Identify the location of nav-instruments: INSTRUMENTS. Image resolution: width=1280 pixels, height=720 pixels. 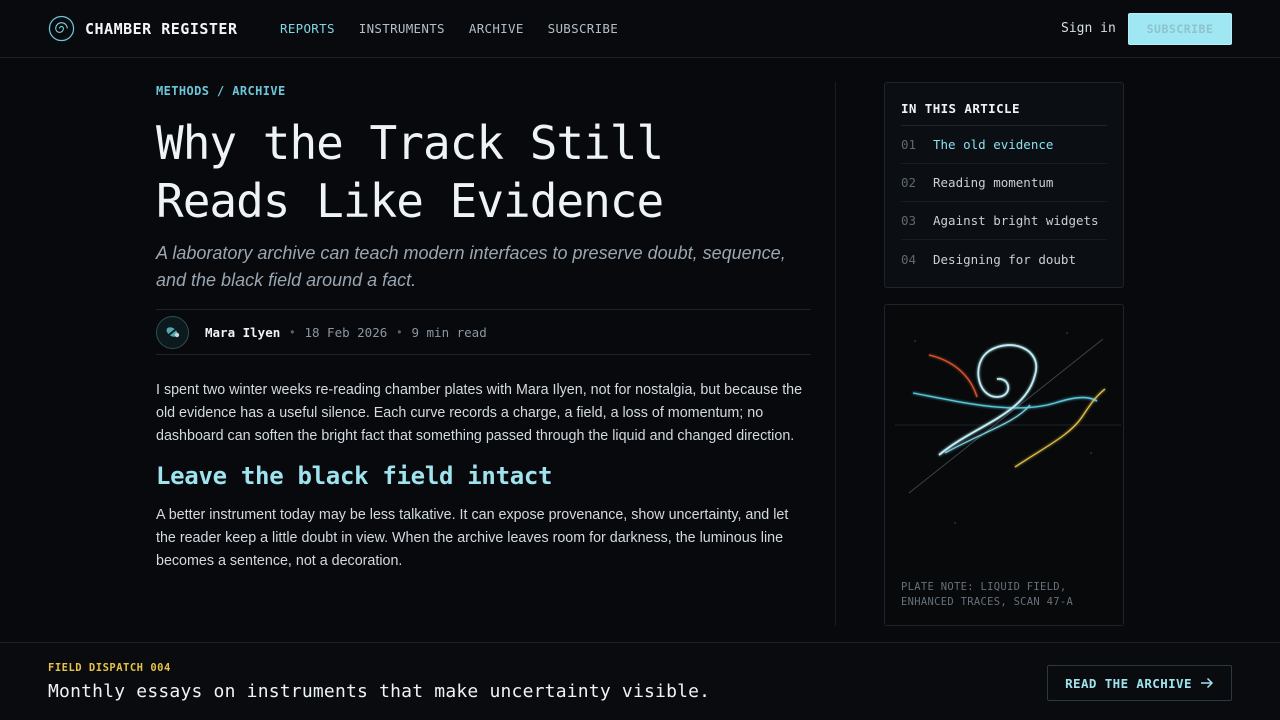
(402, 28).